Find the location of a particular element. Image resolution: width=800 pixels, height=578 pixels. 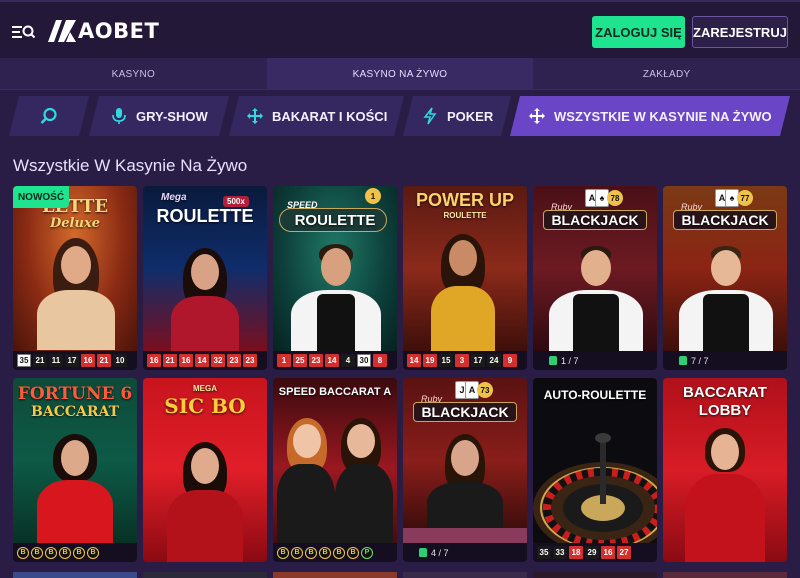

search-icon is located at coordinates (48, 115).